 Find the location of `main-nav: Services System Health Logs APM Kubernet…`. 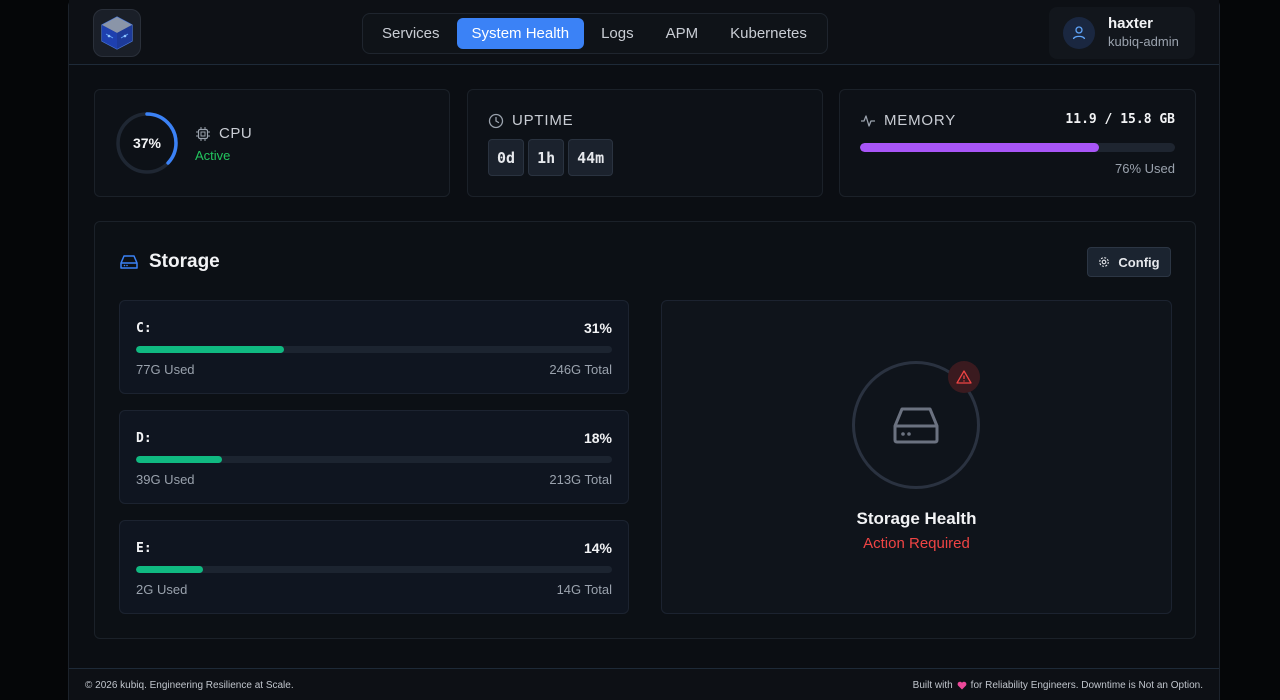

main-nav: Services System Health Logs APM Kubernet… is located at coordinates (595, 33).